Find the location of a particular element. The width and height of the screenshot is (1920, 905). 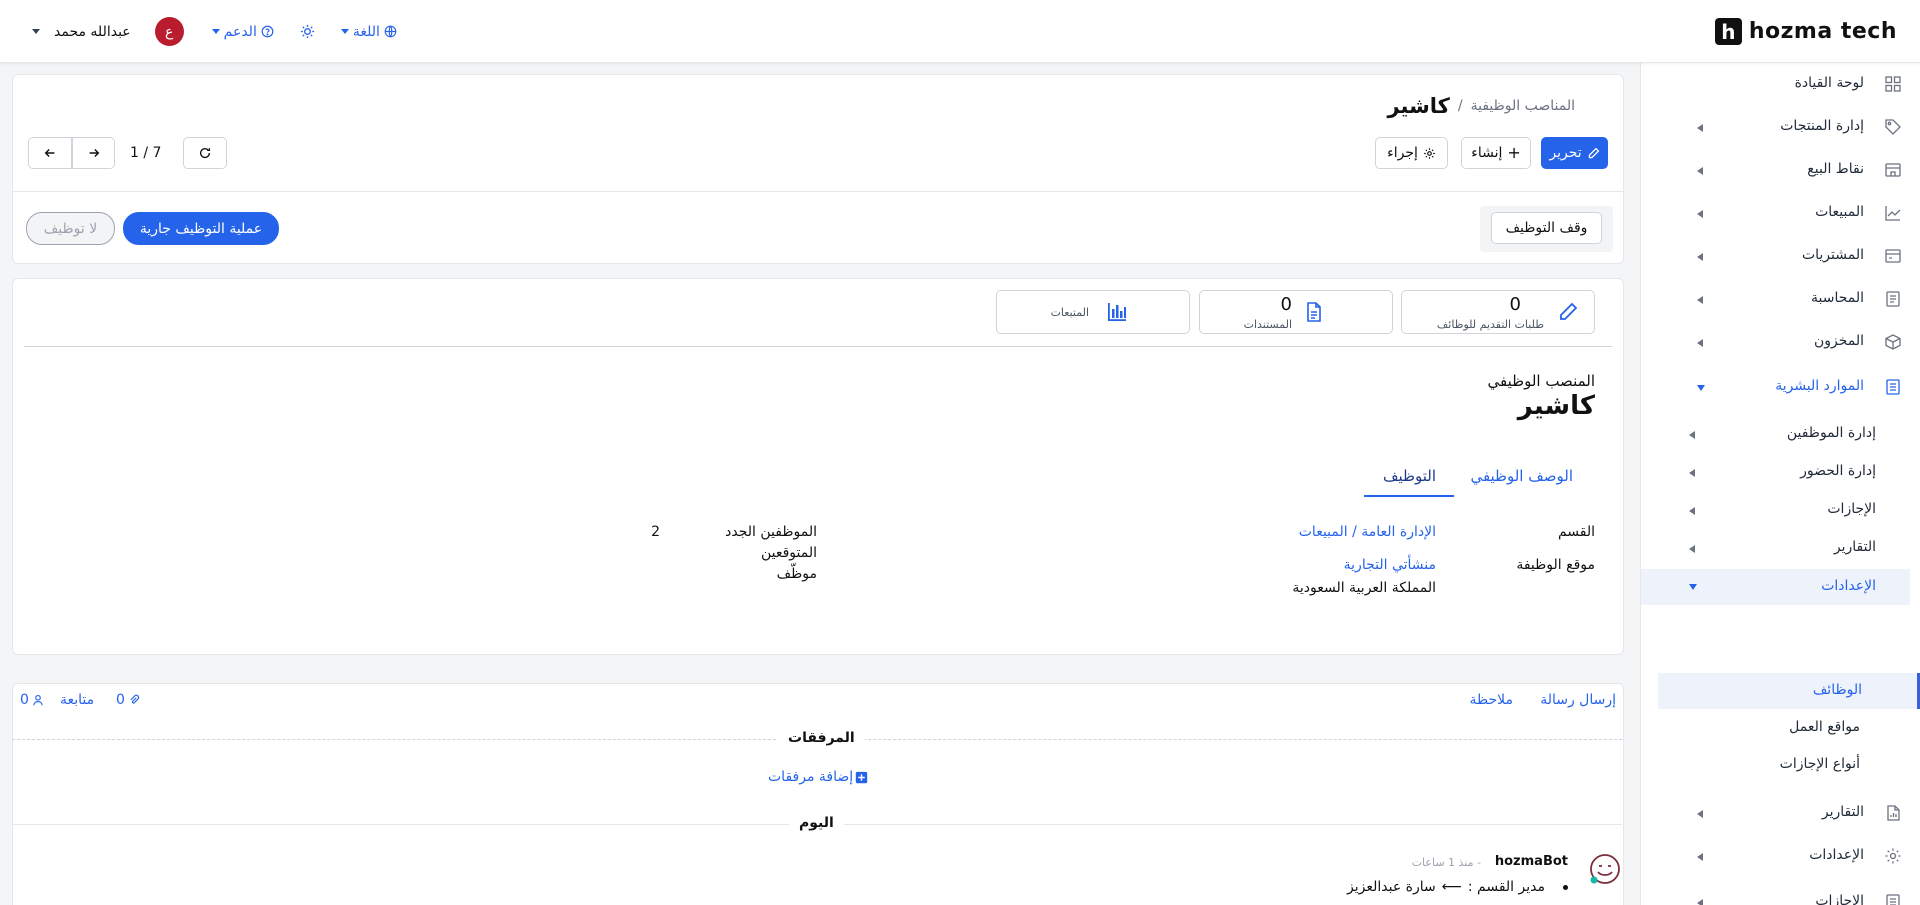

sidebar-item-label: المخزون is located at coordinates (1838, 341).